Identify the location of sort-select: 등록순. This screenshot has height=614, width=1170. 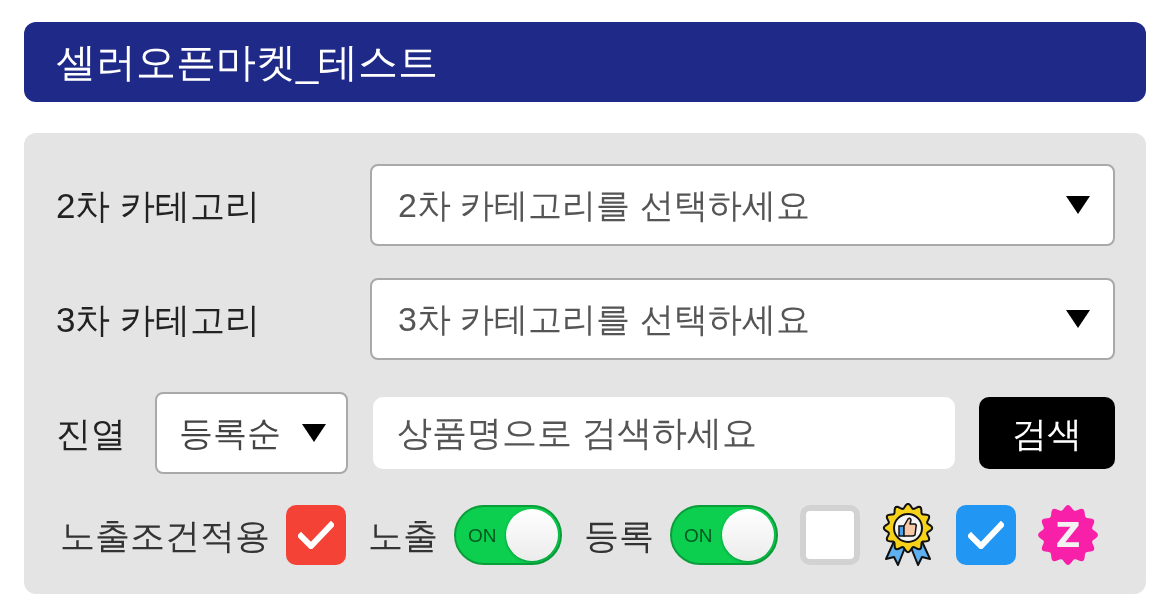
(251, 433).